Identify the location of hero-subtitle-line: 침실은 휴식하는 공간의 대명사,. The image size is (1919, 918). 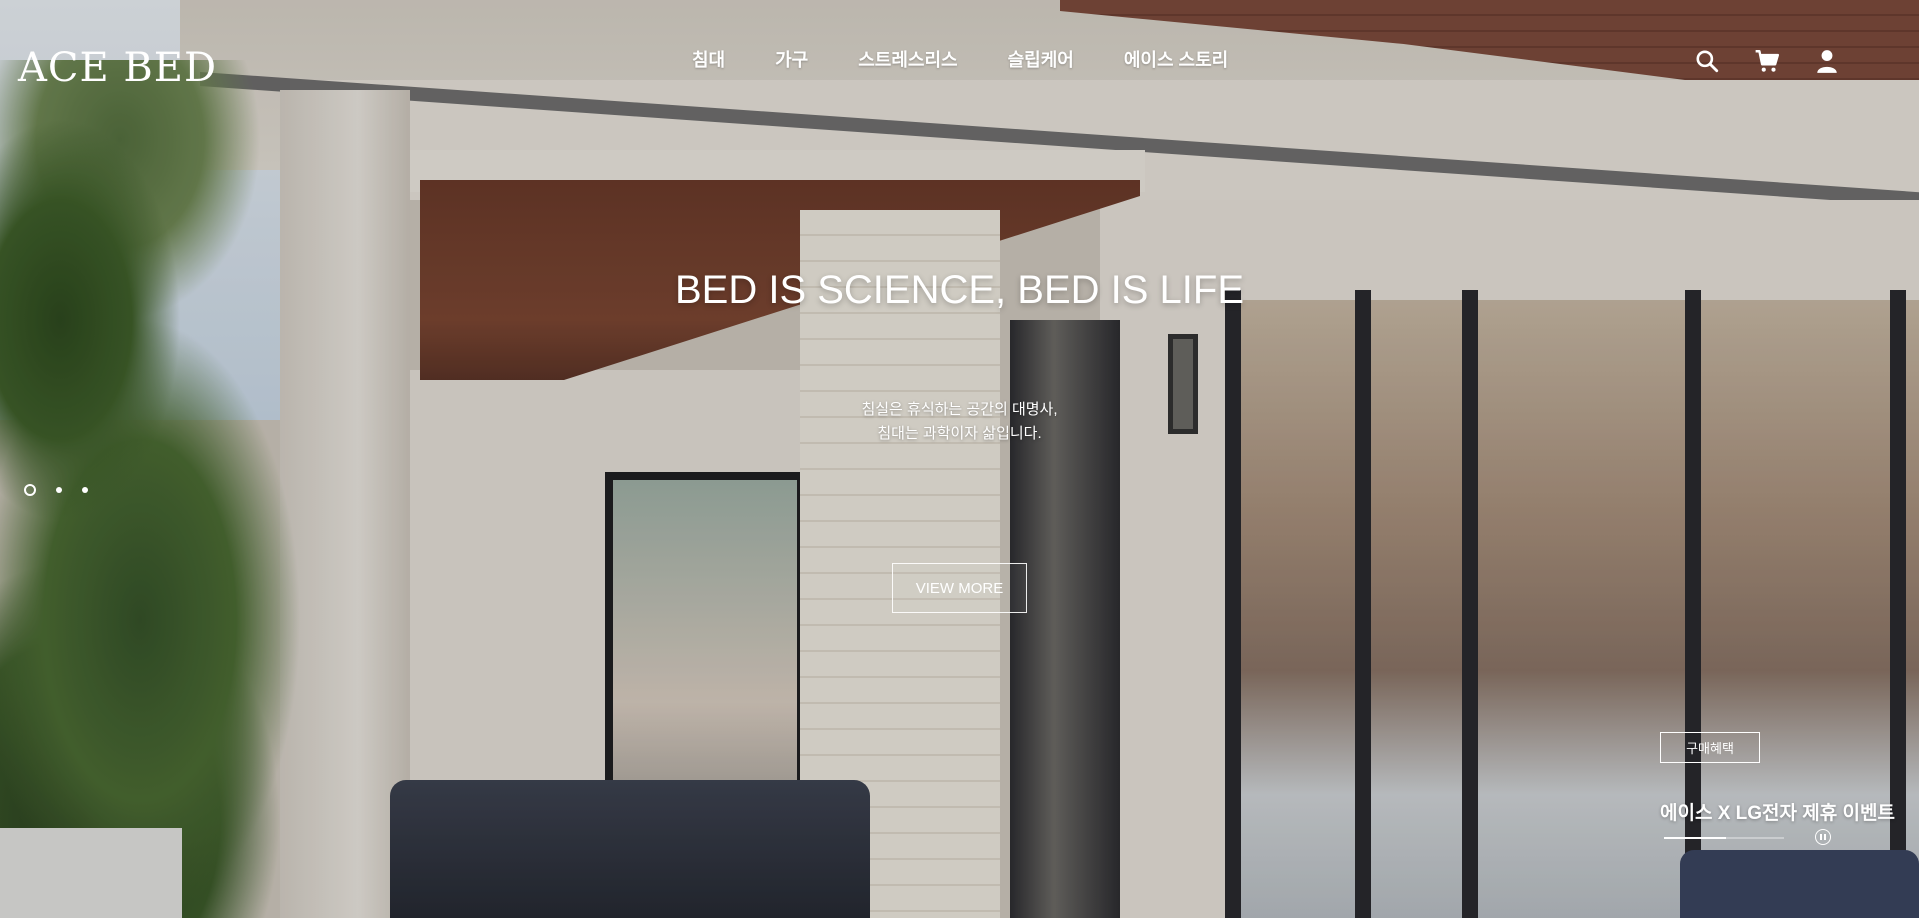
(959, 409).